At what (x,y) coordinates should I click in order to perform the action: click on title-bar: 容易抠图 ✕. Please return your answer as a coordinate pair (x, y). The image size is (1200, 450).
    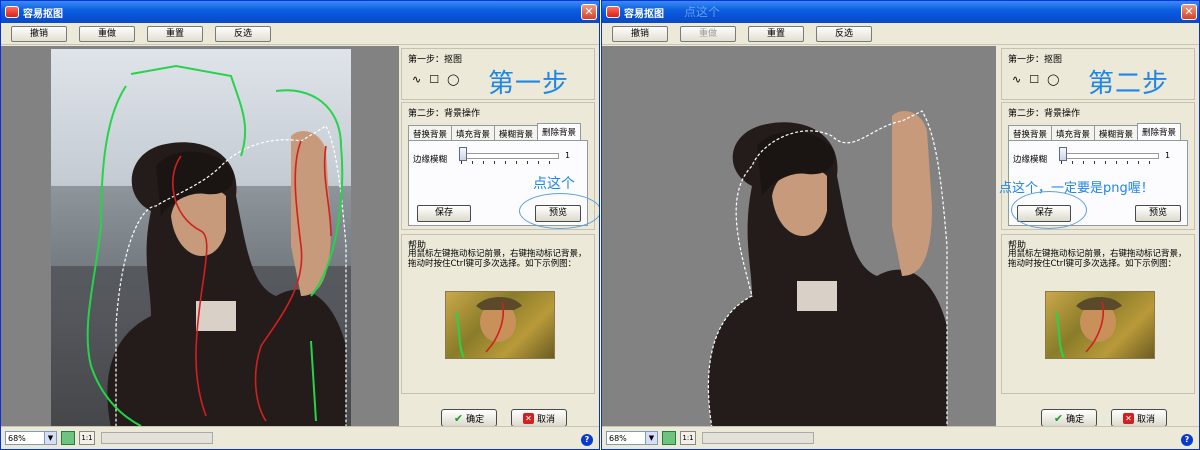
    Looking at the image, I should click on (300, 12).